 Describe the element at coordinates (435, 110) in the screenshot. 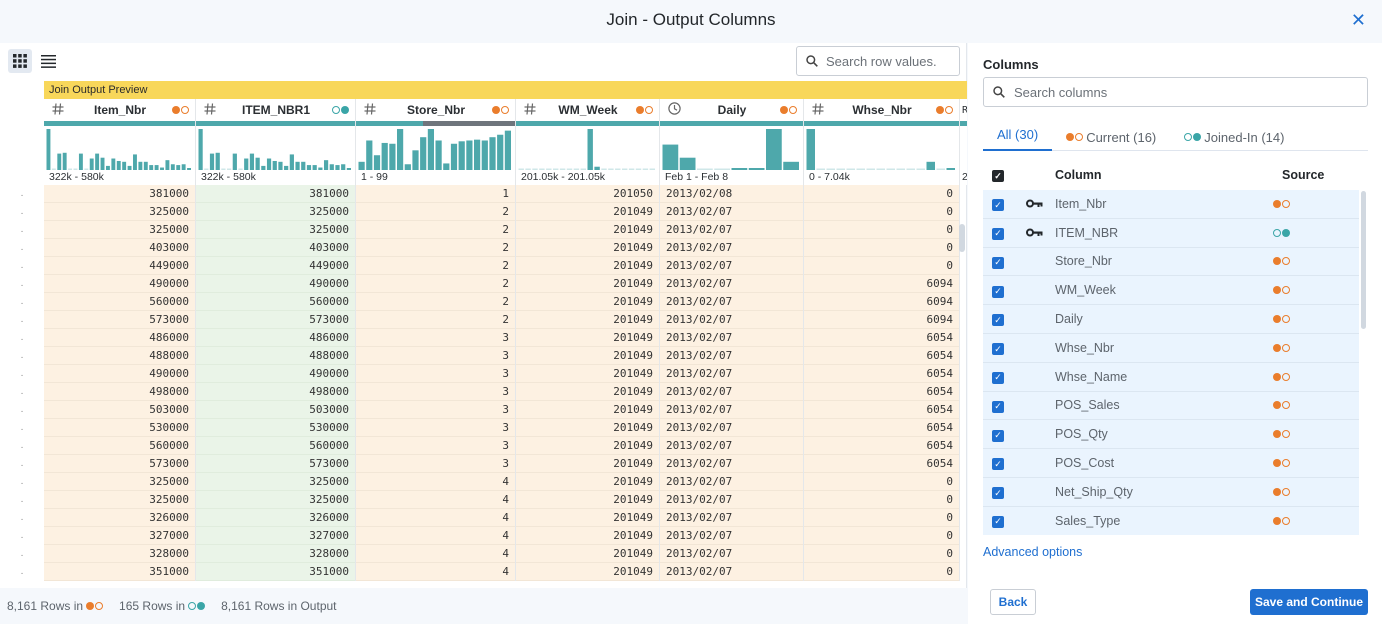

I see `column-header: Store_Nbr` at that location.